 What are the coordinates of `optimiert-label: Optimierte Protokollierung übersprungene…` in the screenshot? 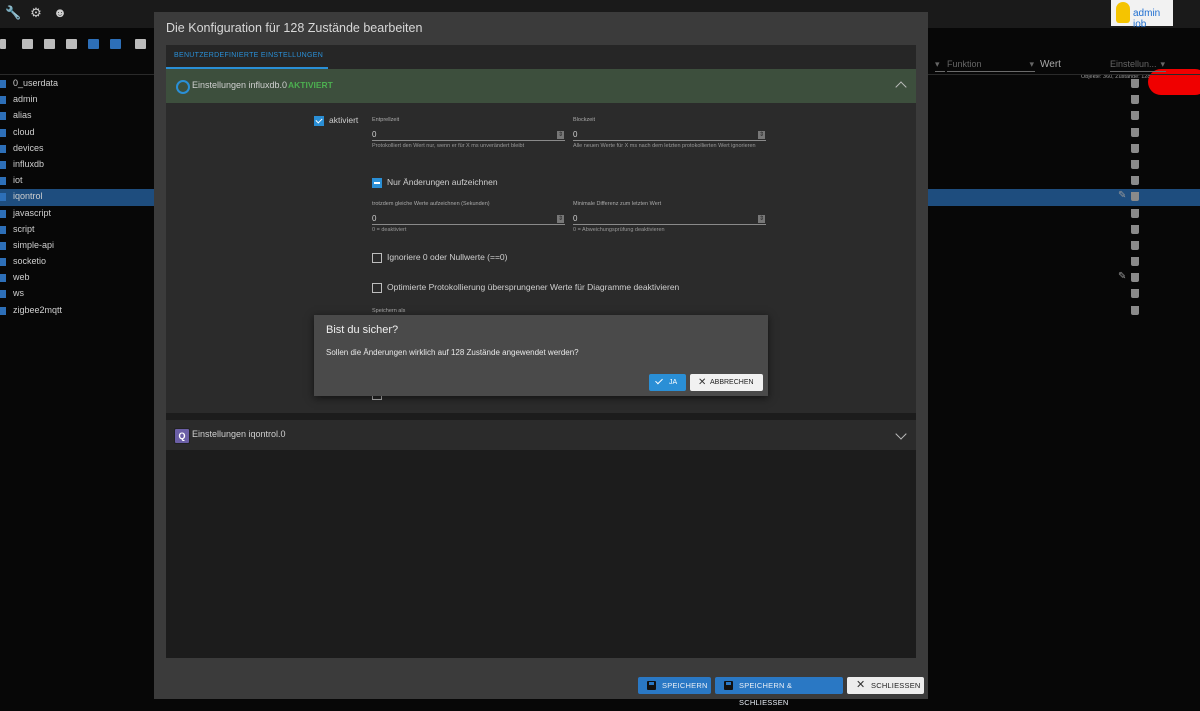 It's located at (533, 287).